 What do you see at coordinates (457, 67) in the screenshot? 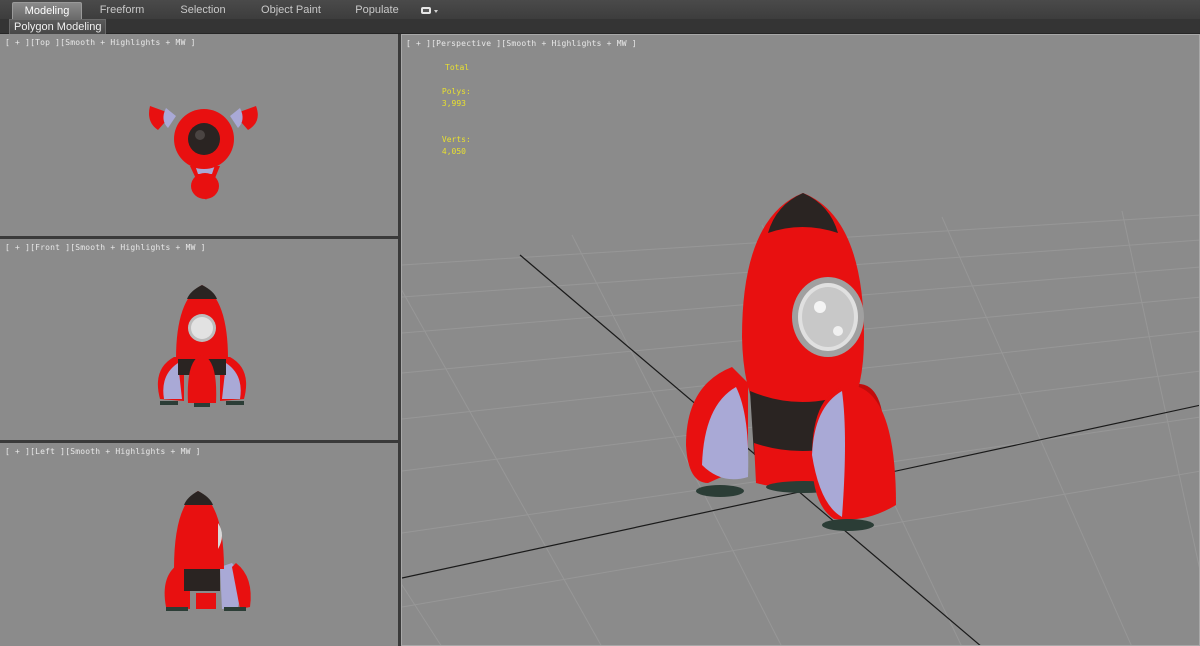
I see `stats-header: Total` at bounding box center [457, 67].